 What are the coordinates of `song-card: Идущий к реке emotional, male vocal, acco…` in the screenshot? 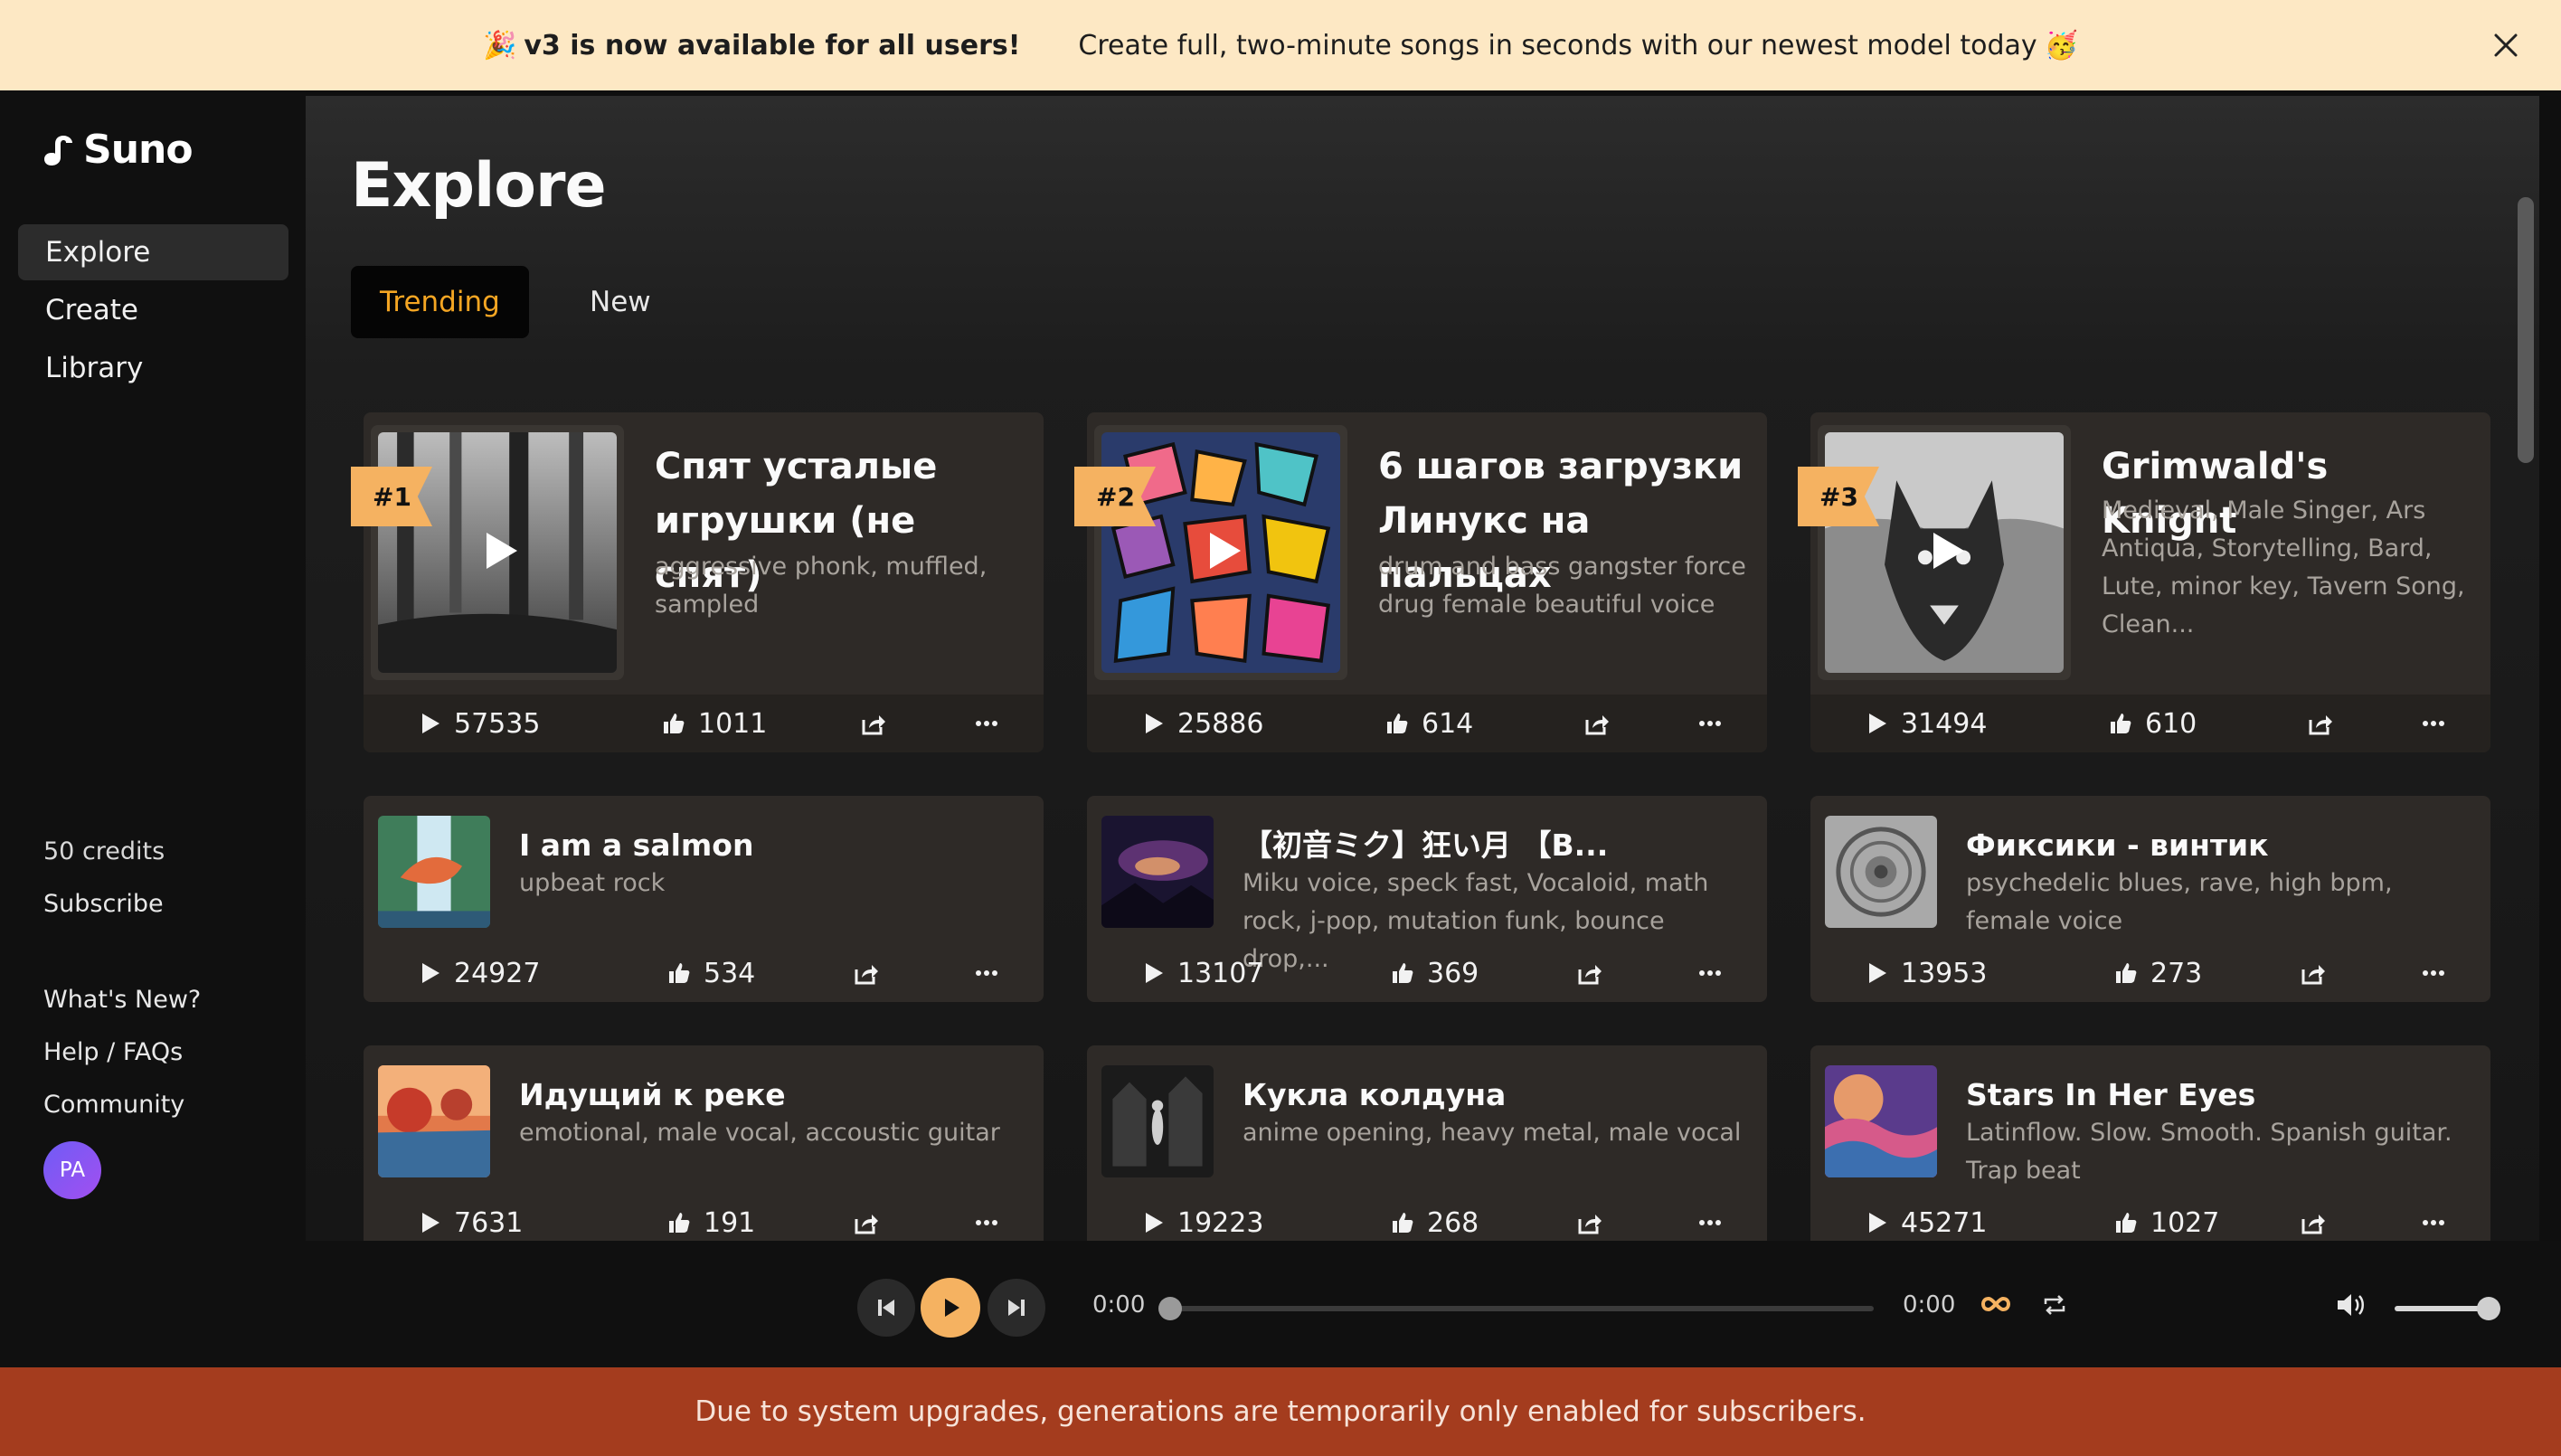 It's located at (704, 1143).